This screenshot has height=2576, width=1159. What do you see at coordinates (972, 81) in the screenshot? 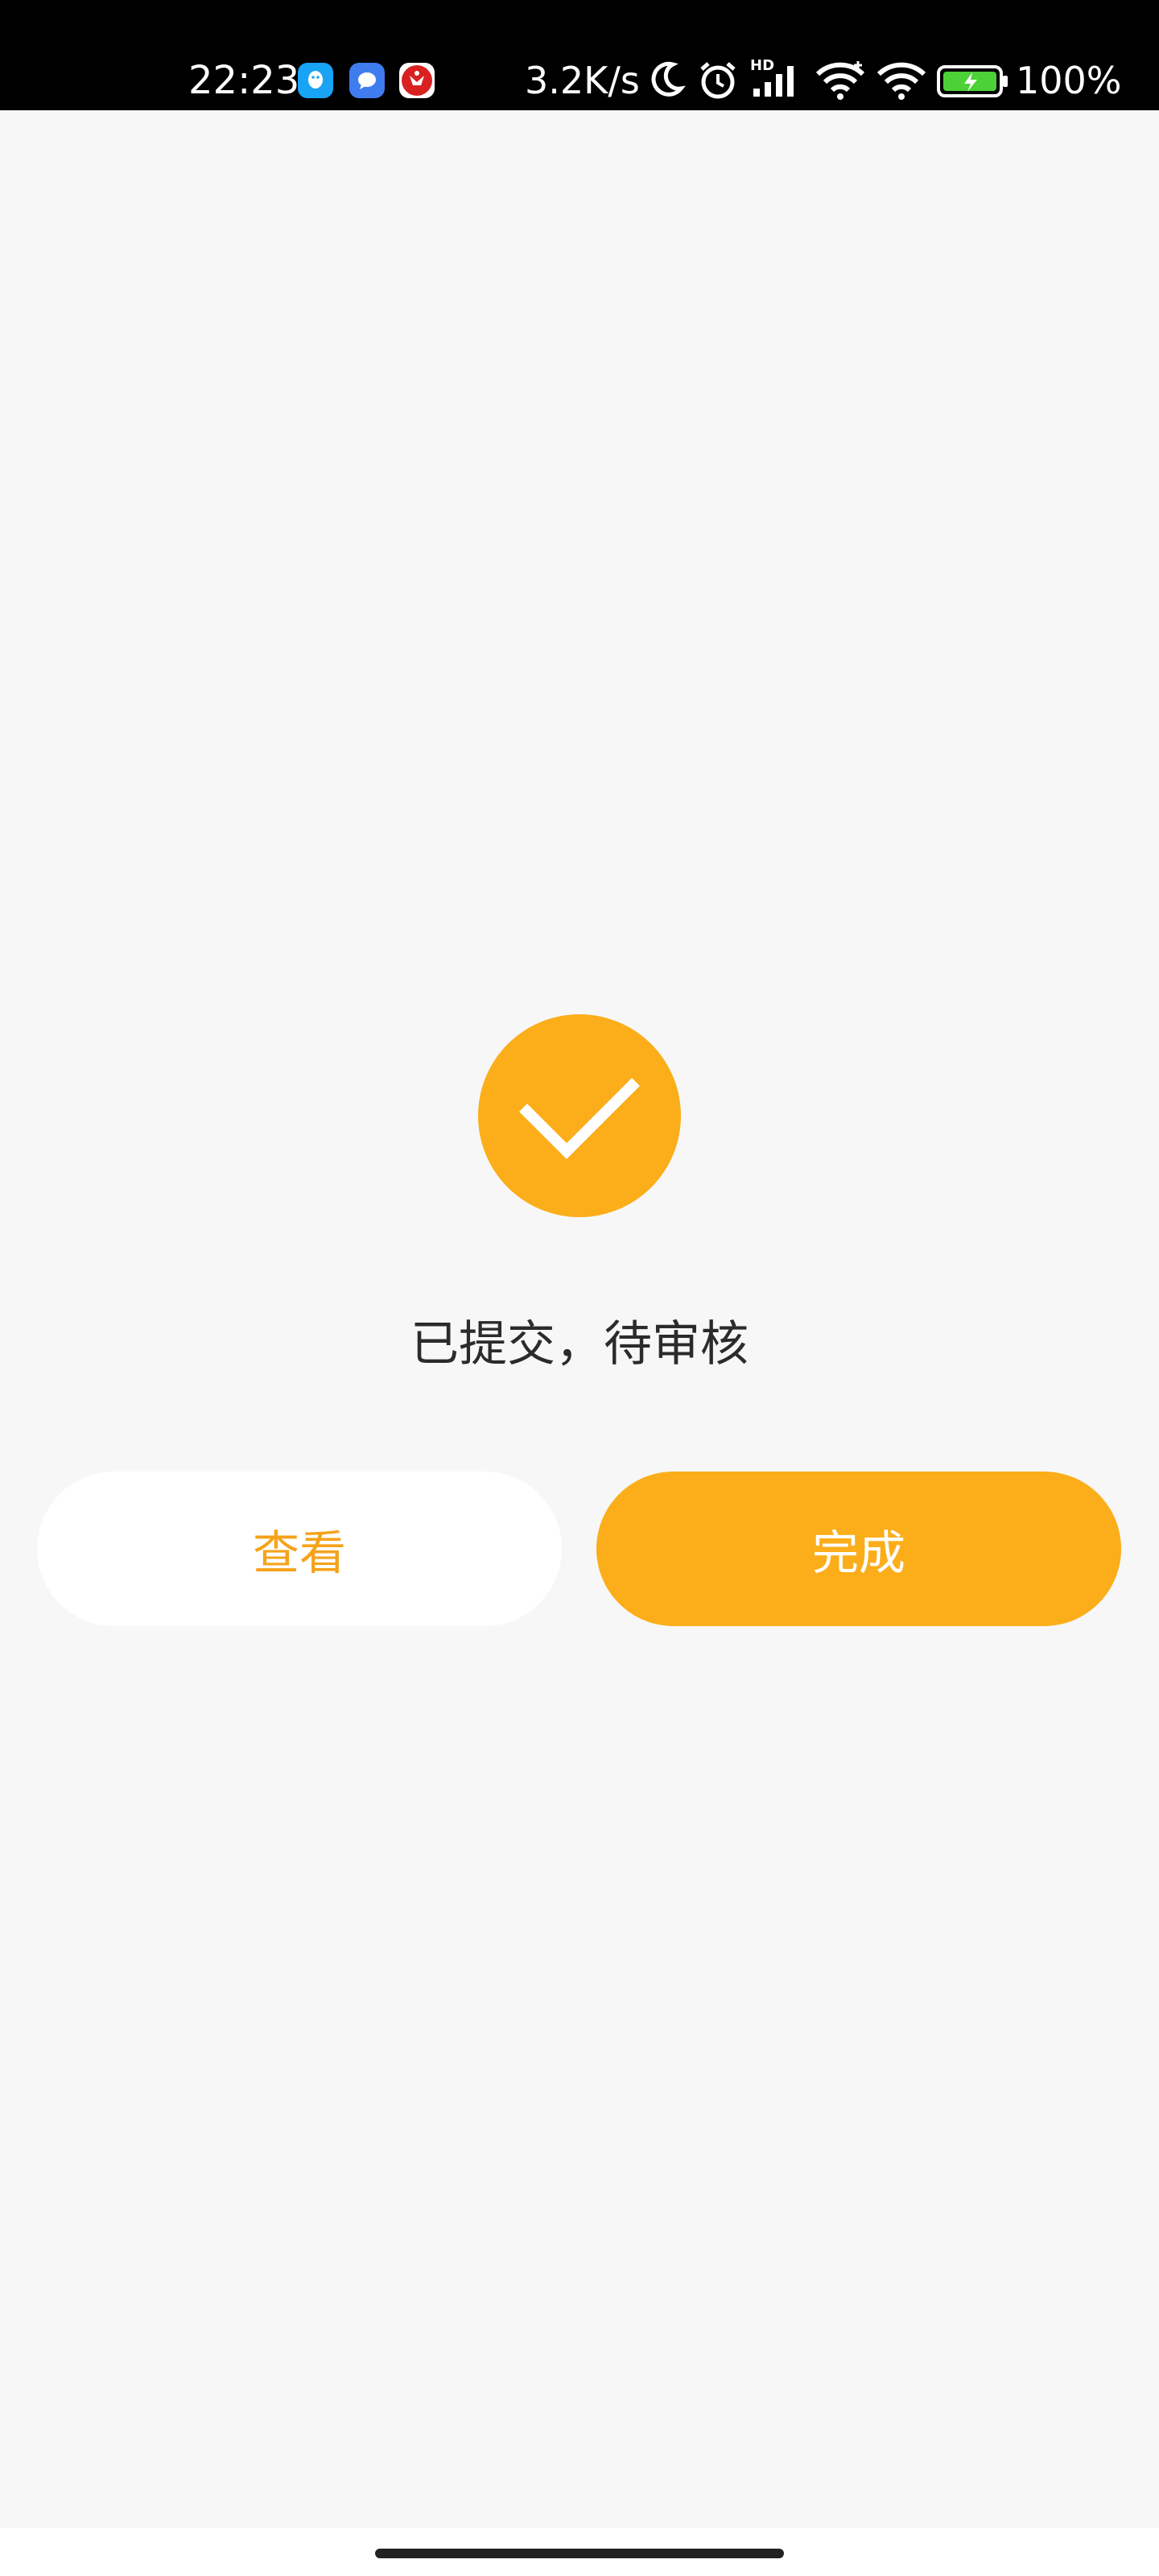
I see `battery-icon` at bounding box center [972, 81].